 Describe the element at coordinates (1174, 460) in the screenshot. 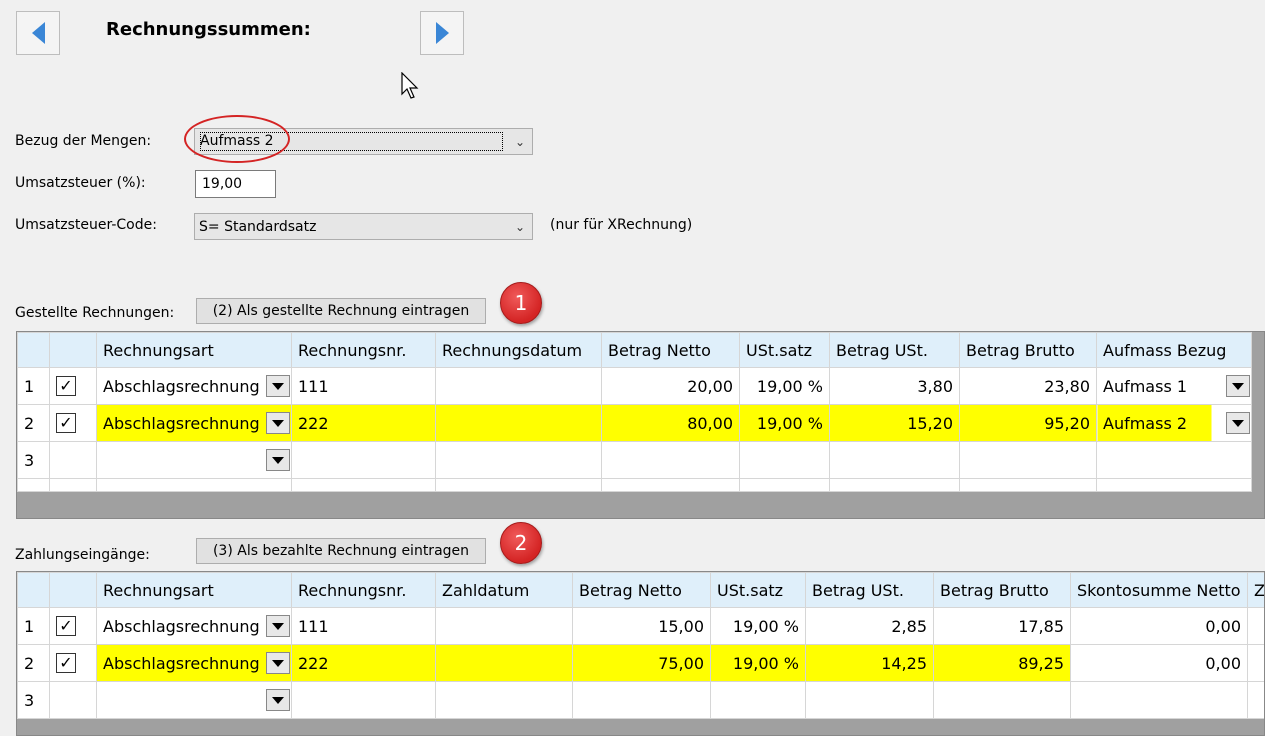

I see `aufmass-bezug-cell` at that location.